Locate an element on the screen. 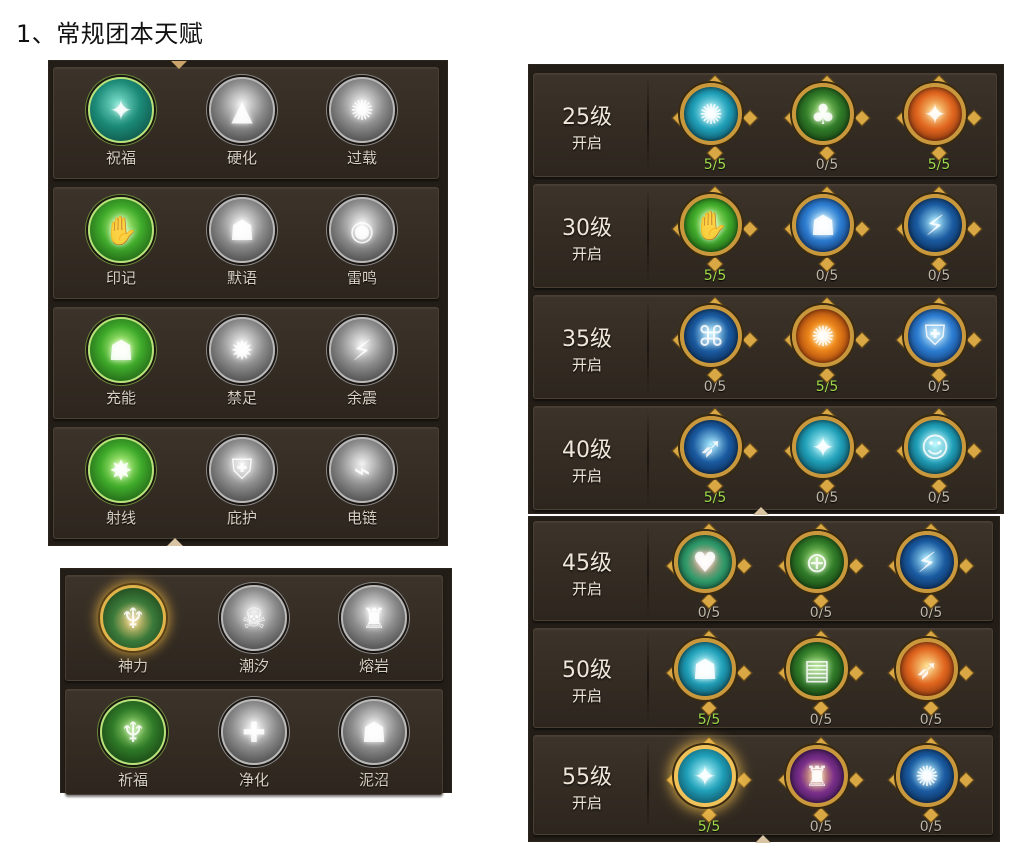 This screenshot has height=862, width=1024. gold-frame: ➶ is located at coordinates (715, 451).